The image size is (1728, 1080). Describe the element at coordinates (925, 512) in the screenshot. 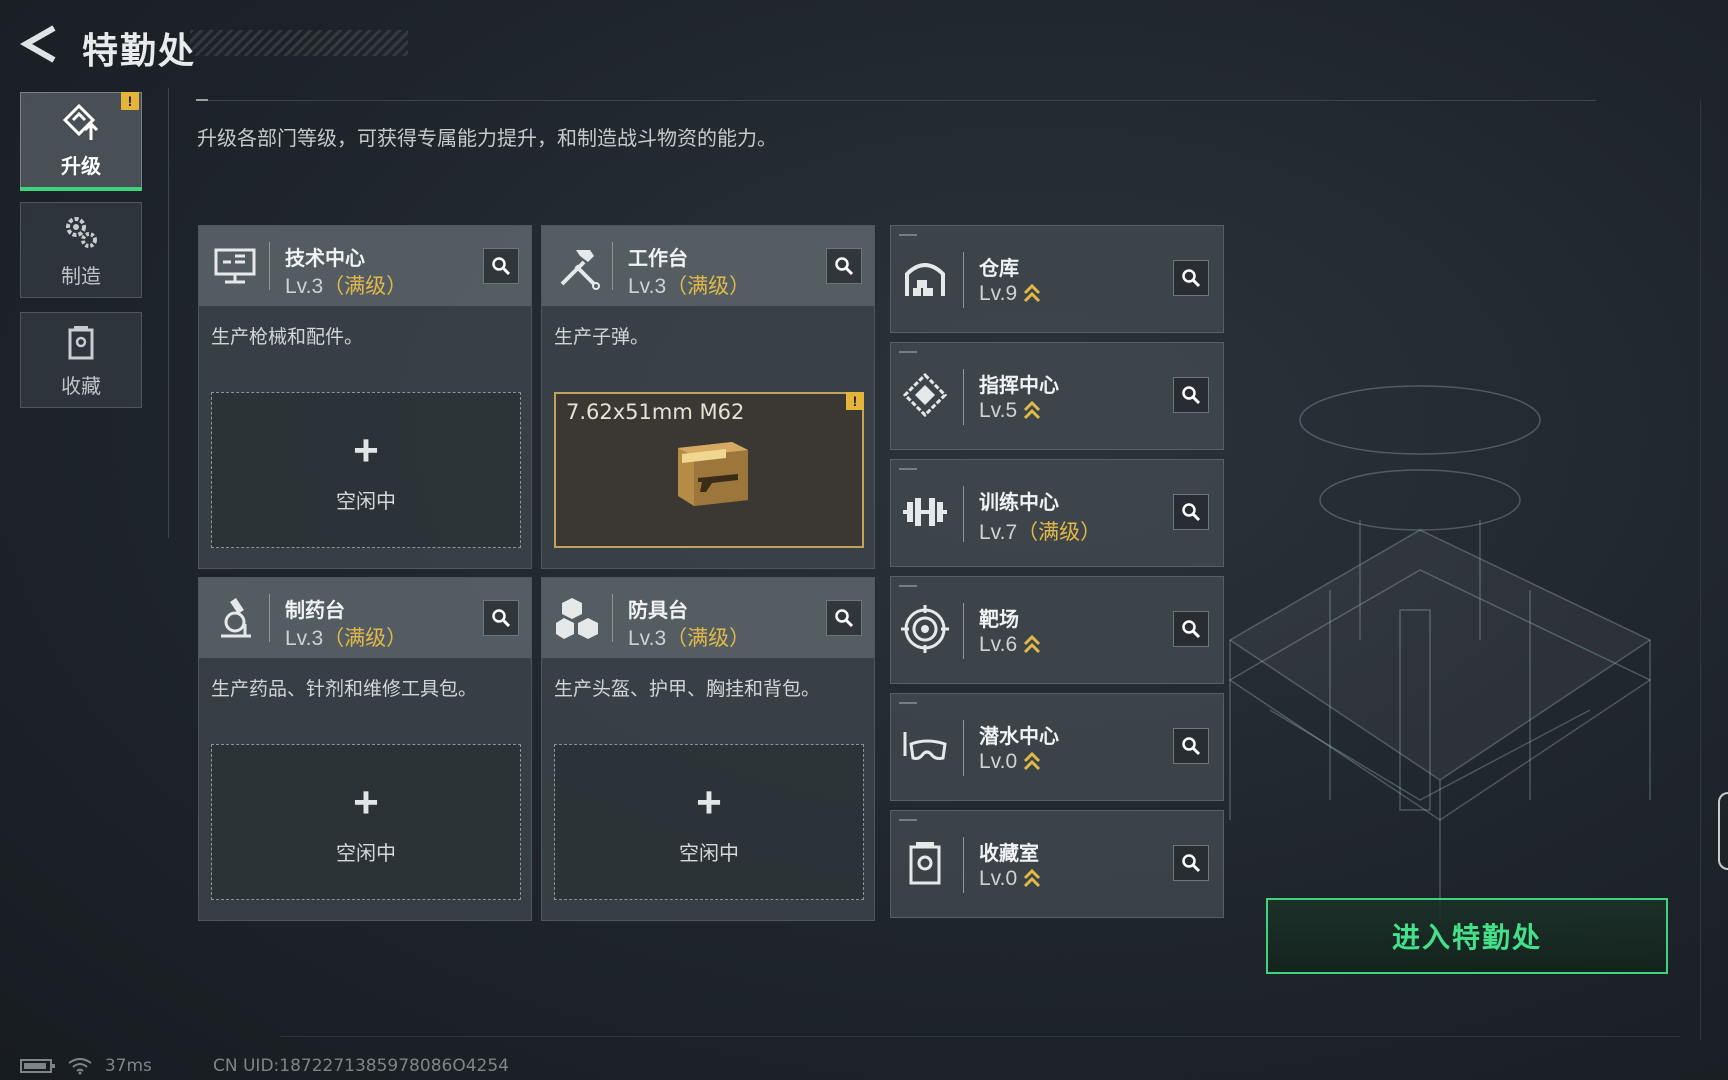

I see `dumbbell-icon` at that location.